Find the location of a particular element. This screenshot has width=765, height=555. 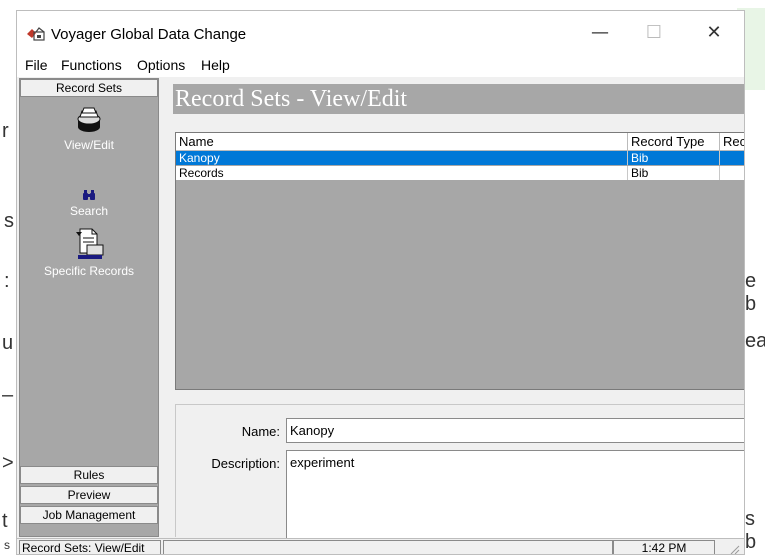

window-title: Voyager Global Data Change is located at coordinates (149, 34).